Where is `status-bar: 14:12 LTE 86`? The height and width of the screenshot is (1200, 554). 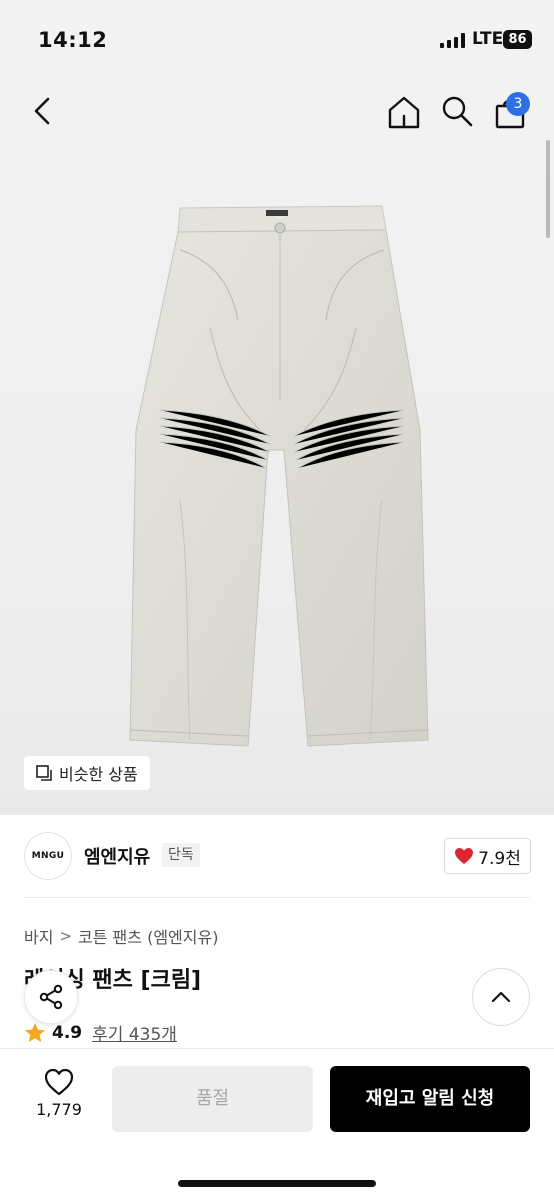
status-bar: 14:12 LTE 86 is located at coordinates (277, 40).